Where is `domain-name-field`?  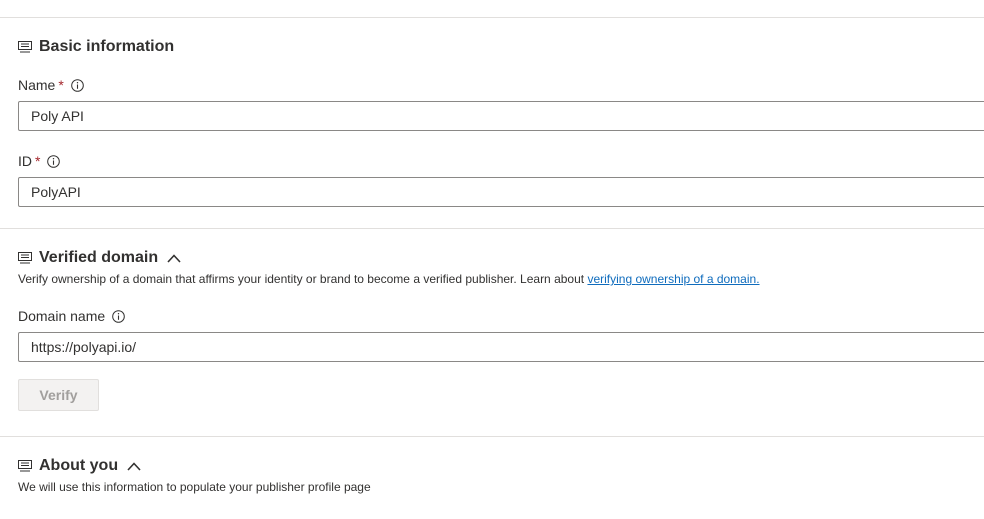 domain-name-field is located at coordinates (501, 347).